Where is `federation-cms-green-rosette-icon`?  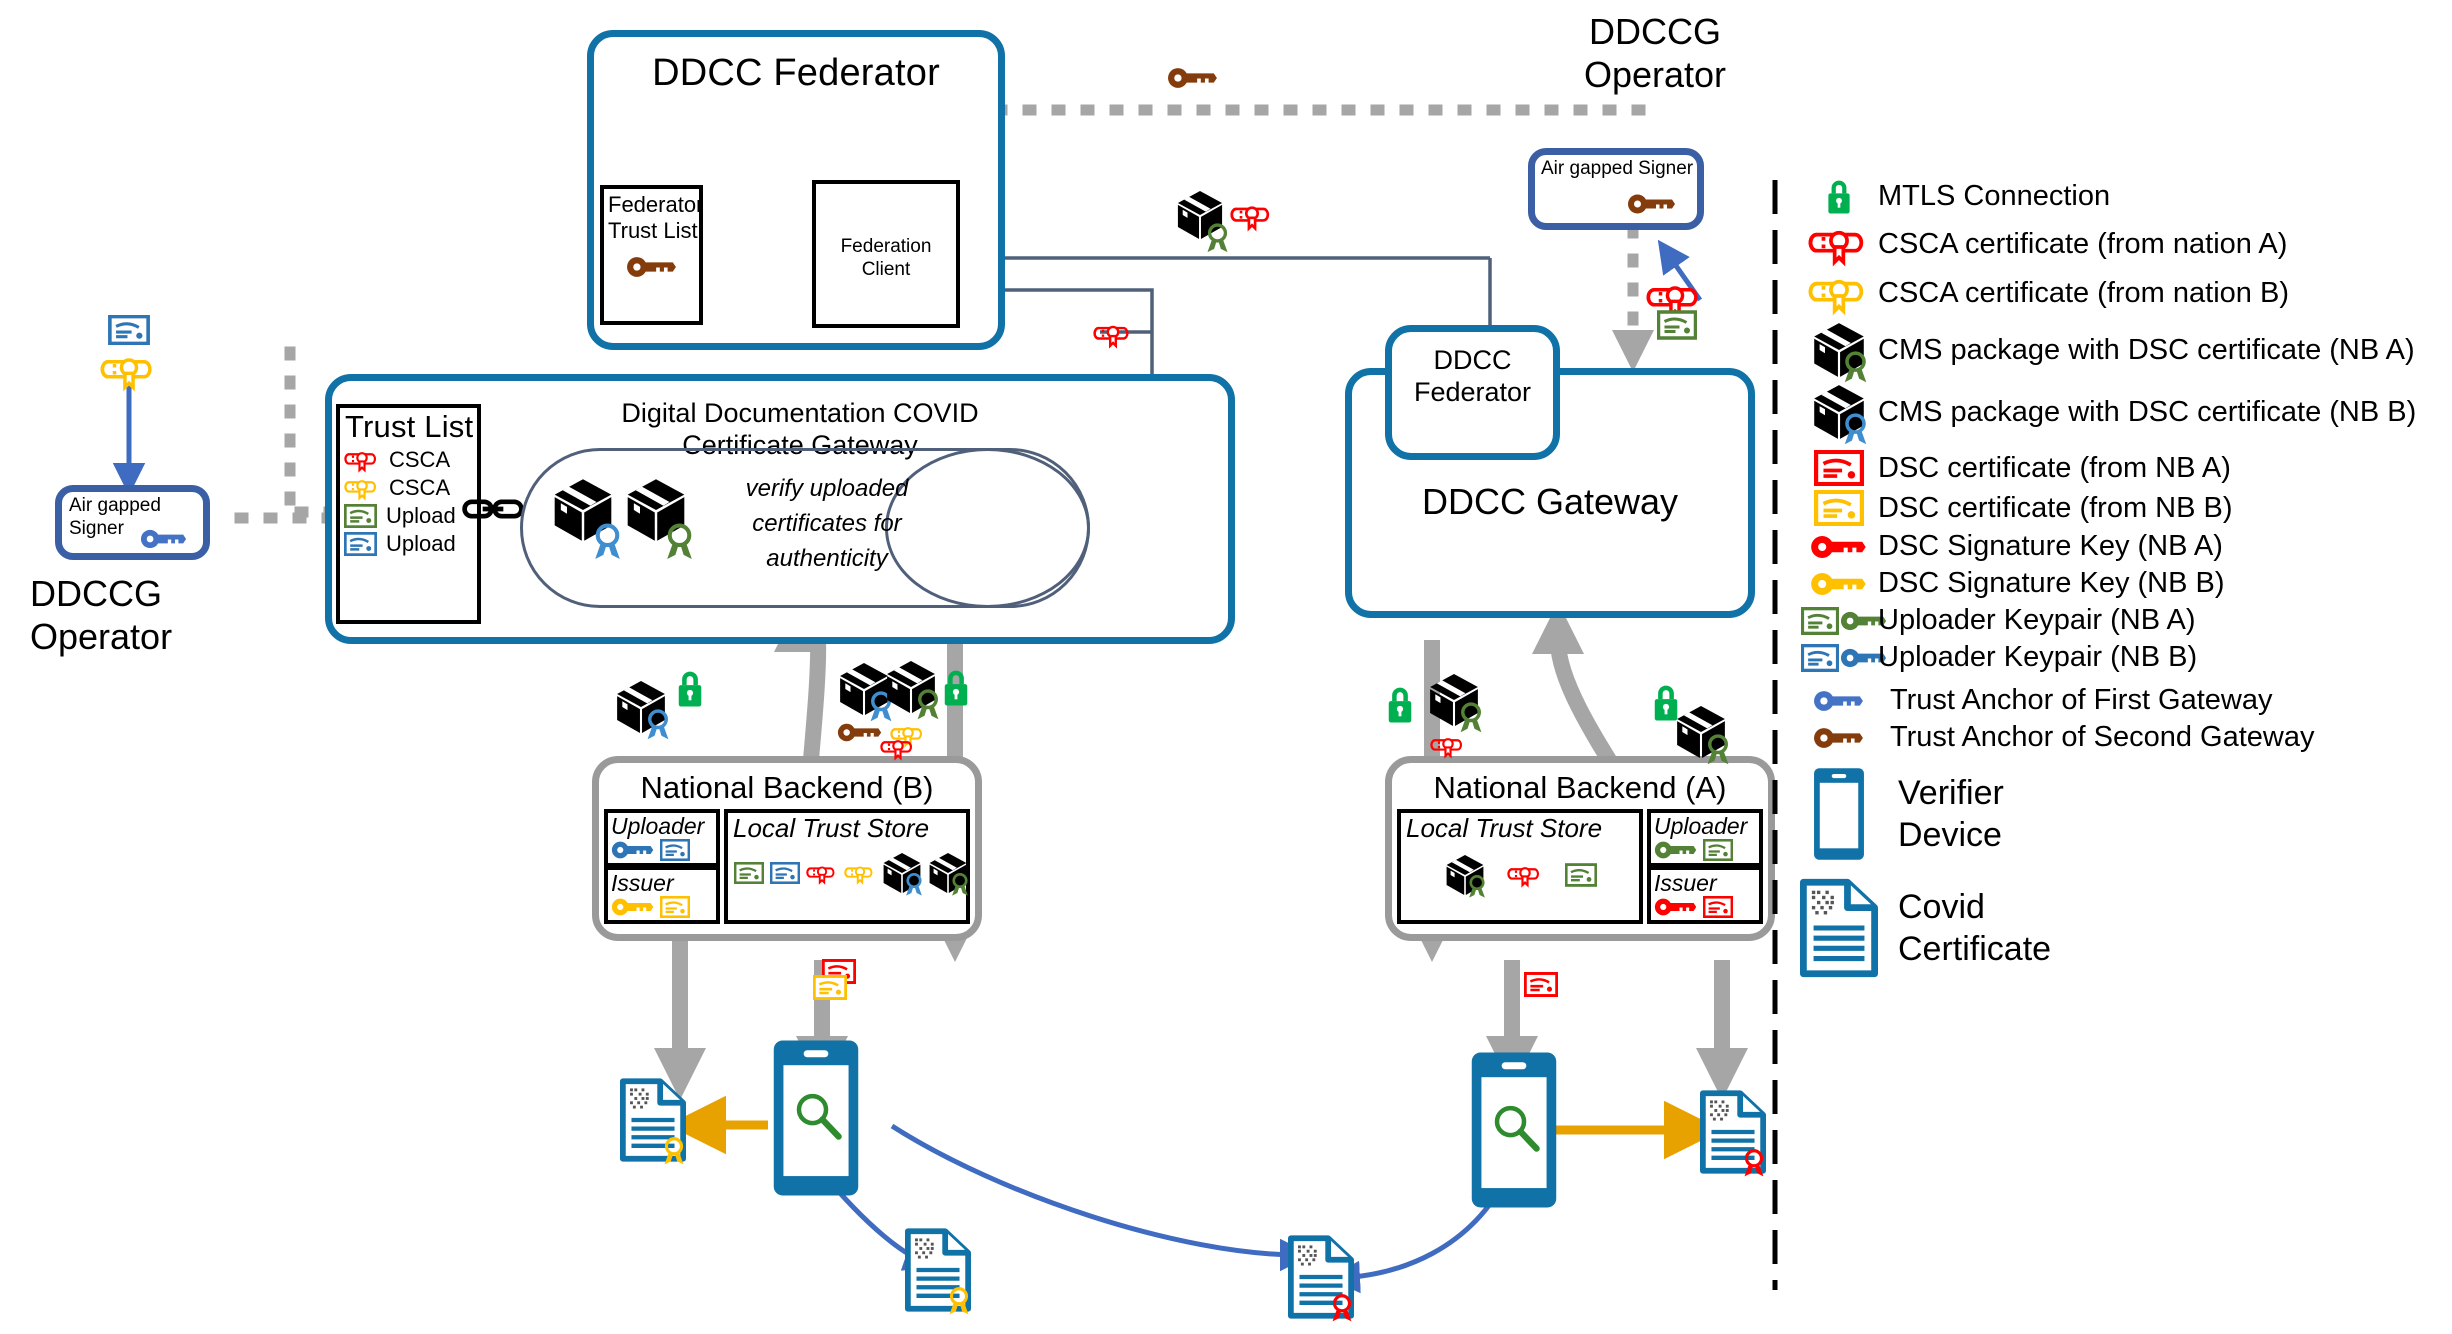 federation-cms-green-rosette-icon is located at coordinates (1217, 240).